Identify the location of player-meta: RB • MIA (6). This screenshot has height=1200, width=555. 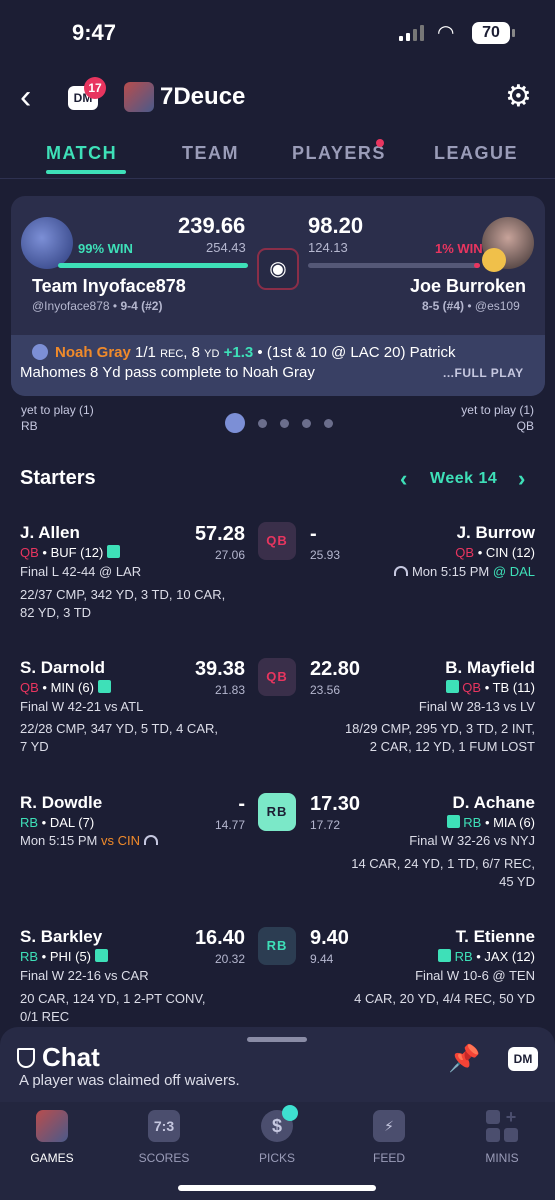
(490, 822).